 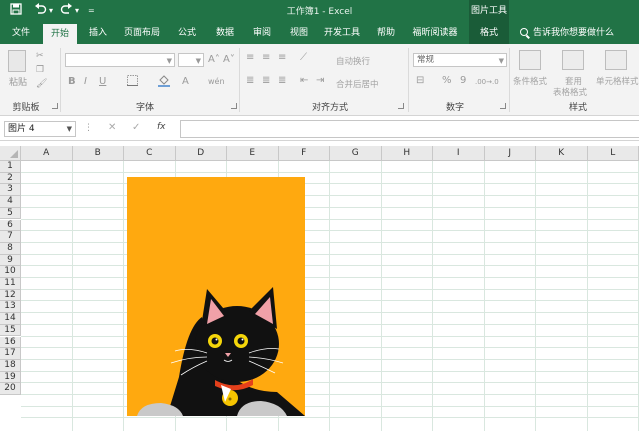 What do you see at coordinates (303, 58) in the screenshot?
I see `orientation-icon: ⟋` at bounding box center [303, 58].